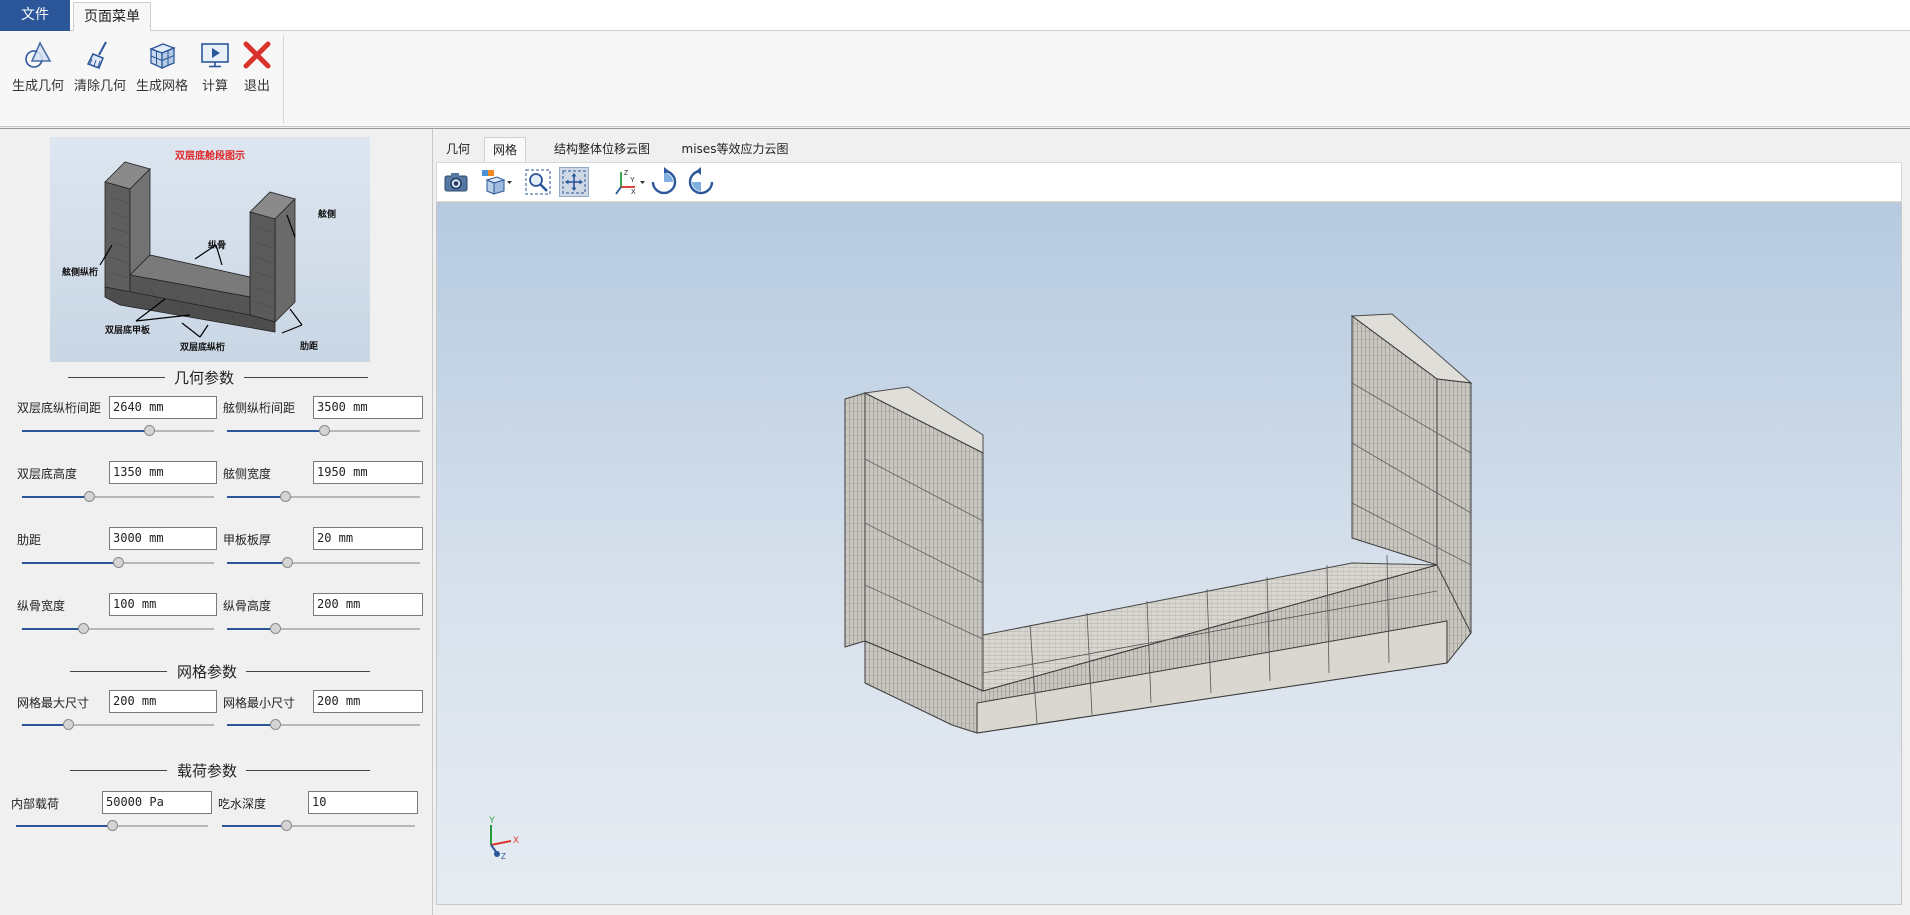 This screenshot has width=1910, height=915. I want to click on param-label: 舷侧纵桁间距, so click(259, 408).